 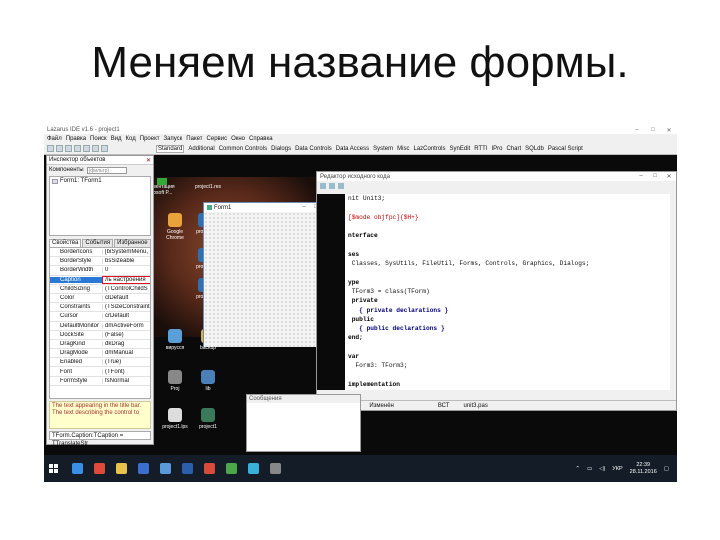 What do you see at coordinates (126, 381) in the screenshot?
I see `property-value: fsNormal` at bounding box center [126, 381].